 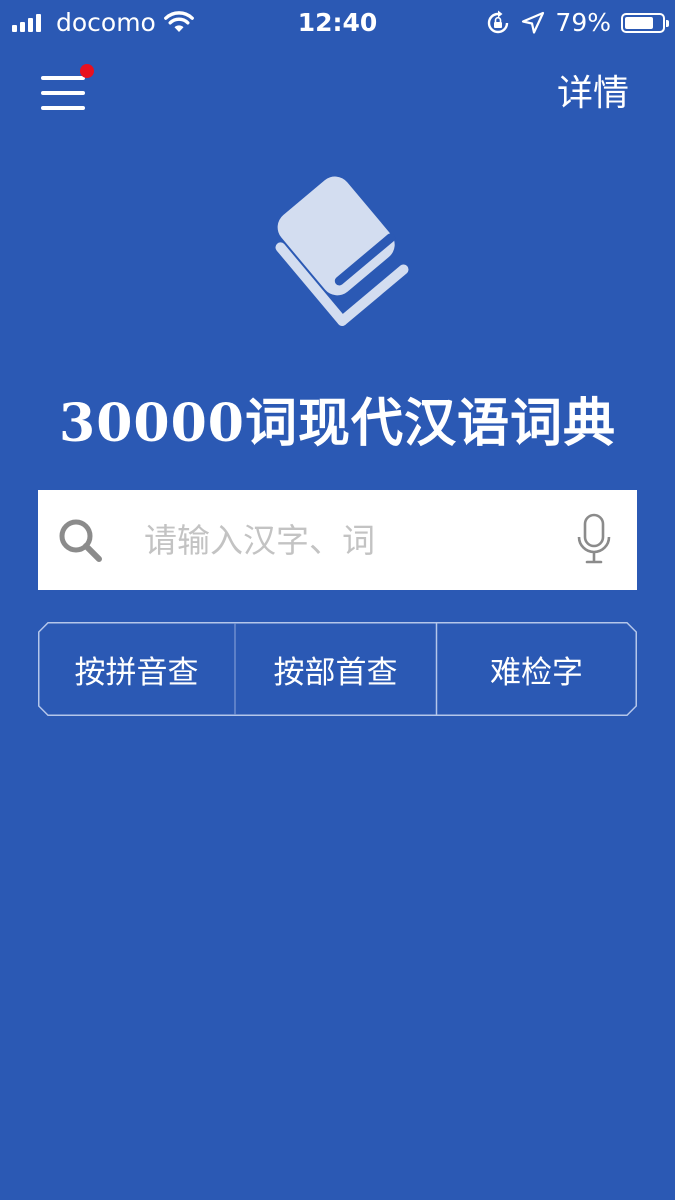 What do you see at coordinates (337, 423) in the screenshot?
I see `app-title: 30000词现代汉语词典` at bounding box center [337, 423].